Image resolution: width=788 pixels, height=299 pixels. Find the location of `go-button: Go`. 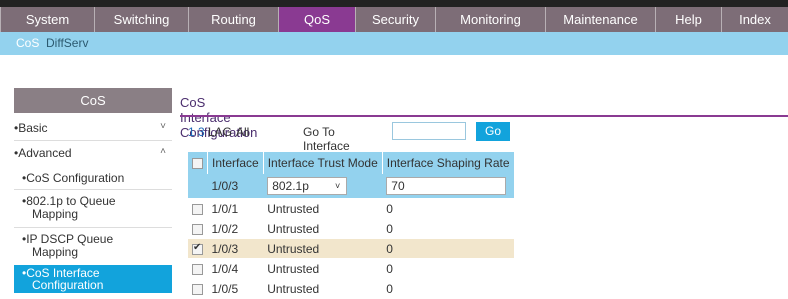

go-button: Go is located at coordinates (493, 131).